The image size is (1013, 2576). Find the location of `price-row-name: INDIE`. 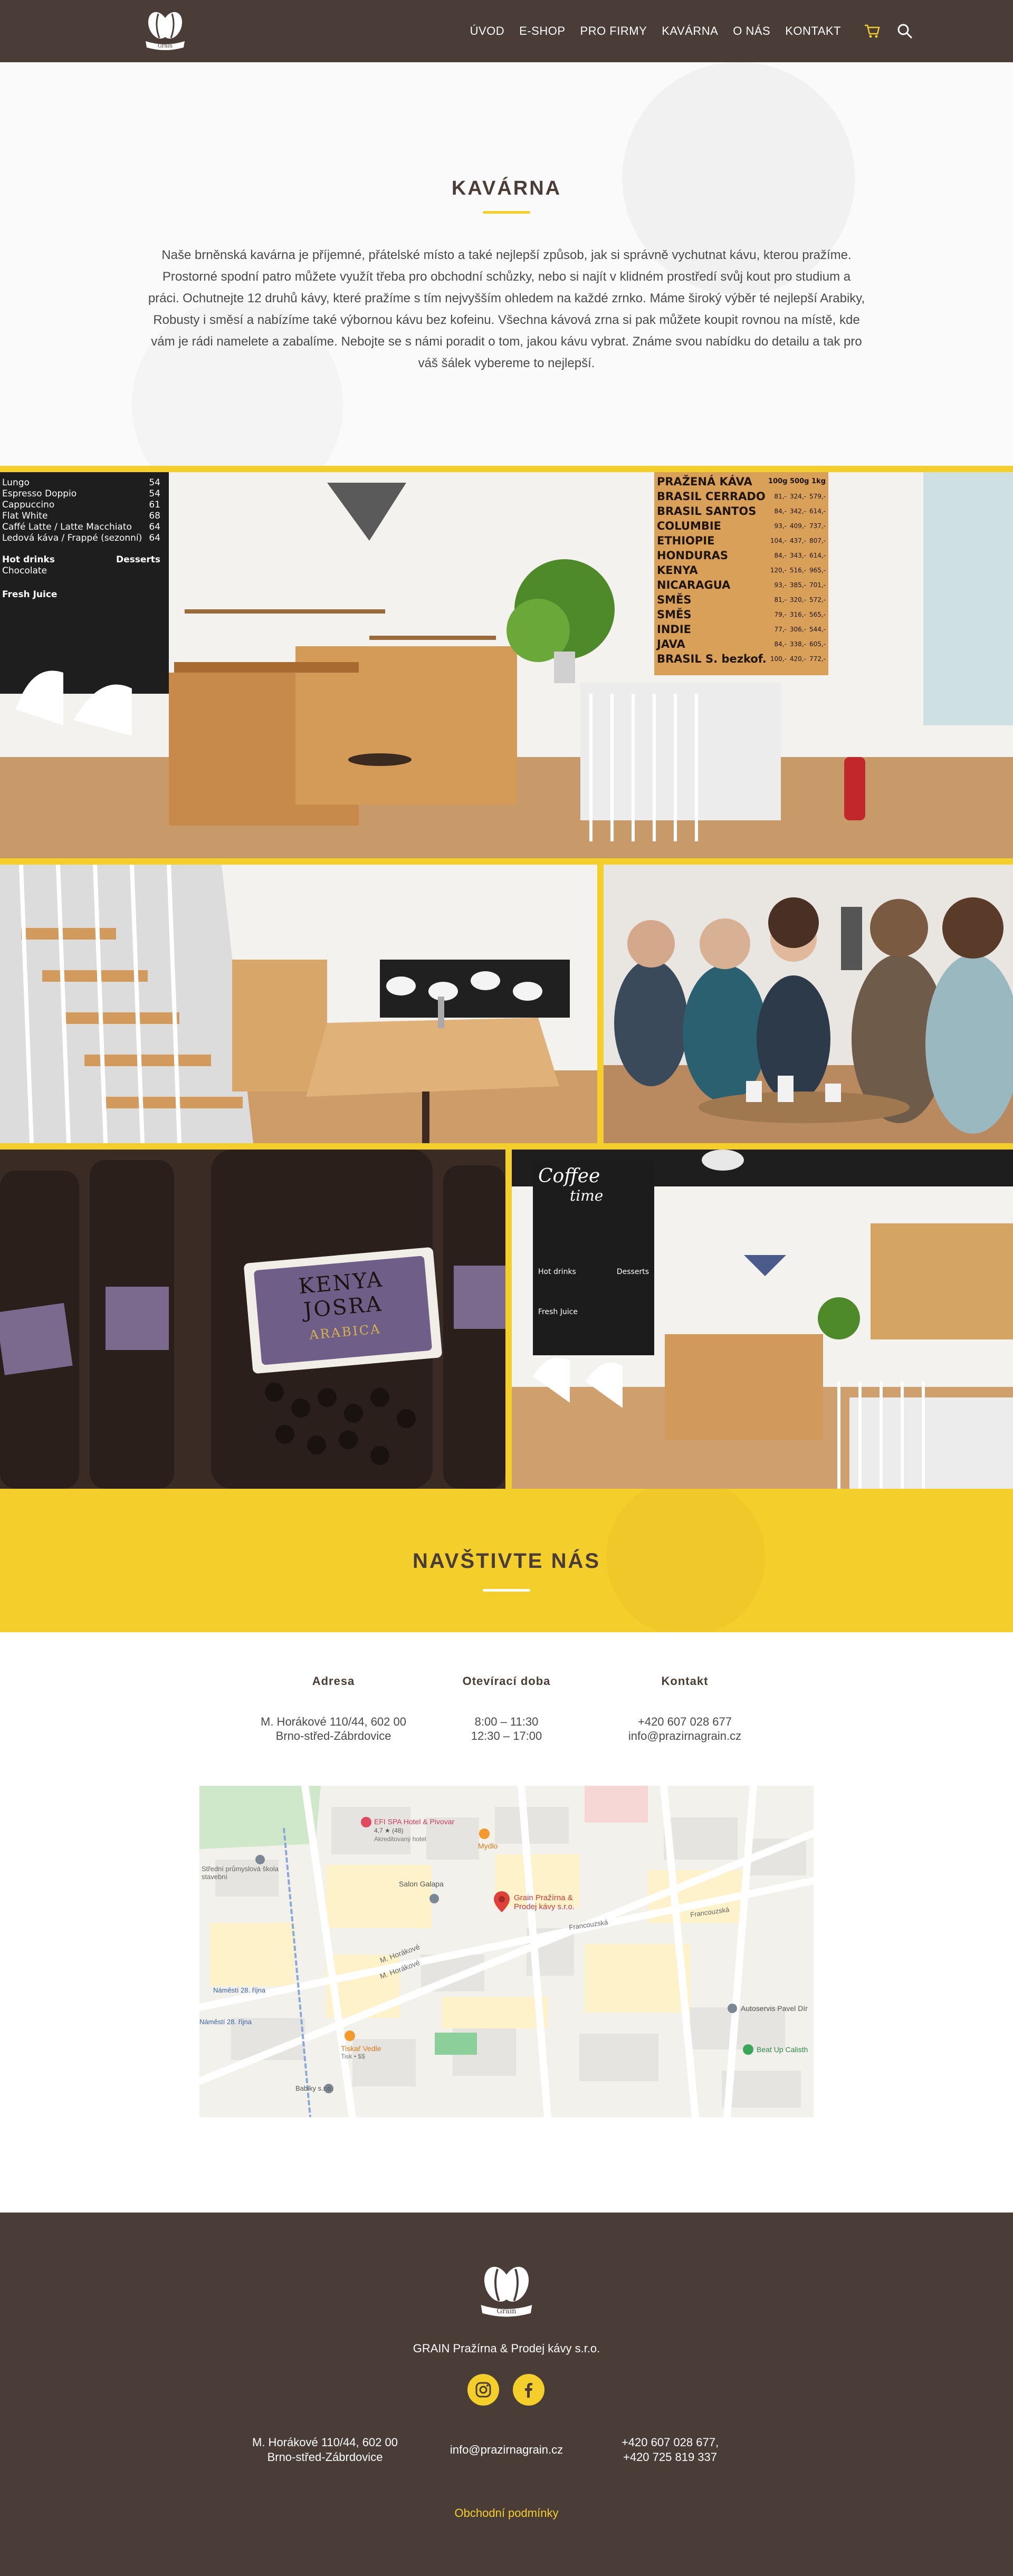

price-row-name: INDIE is located at coordinates (674, 629).